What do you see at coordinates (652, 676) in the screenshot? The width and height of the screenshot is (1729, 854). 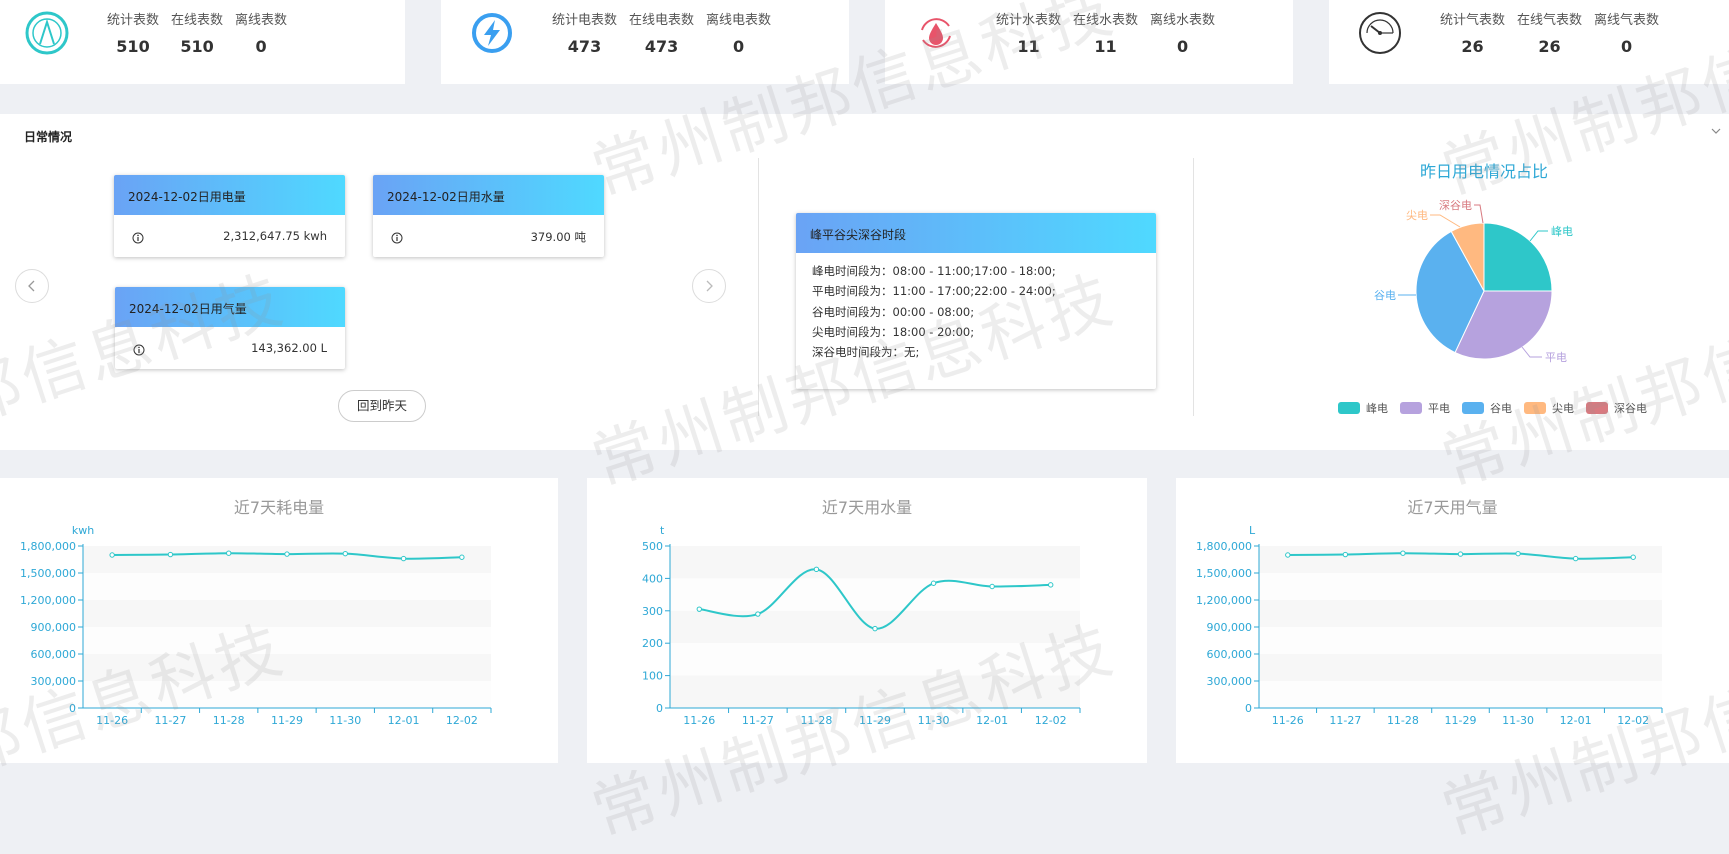 I see `y-tick-label: 100` at bounding box center [652, 676].